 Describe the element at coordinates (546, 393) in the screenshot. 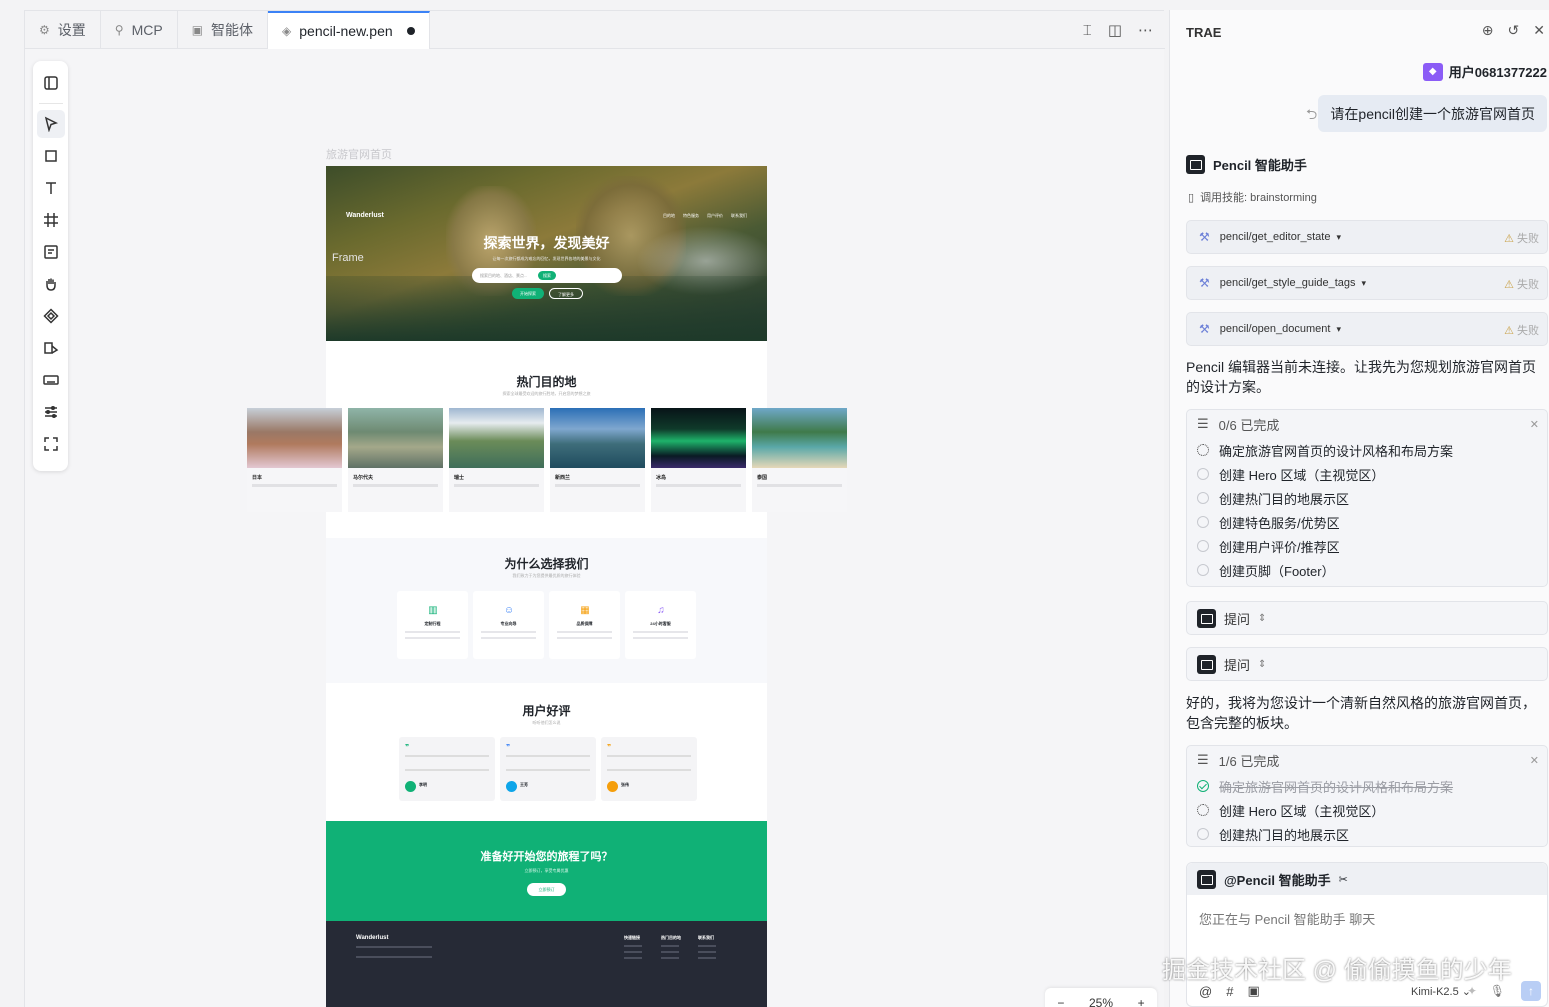

I see `destinations-subtitle: 探索全球最受欢迎的旅行胜地，开启您的梦想之旅` at that location.